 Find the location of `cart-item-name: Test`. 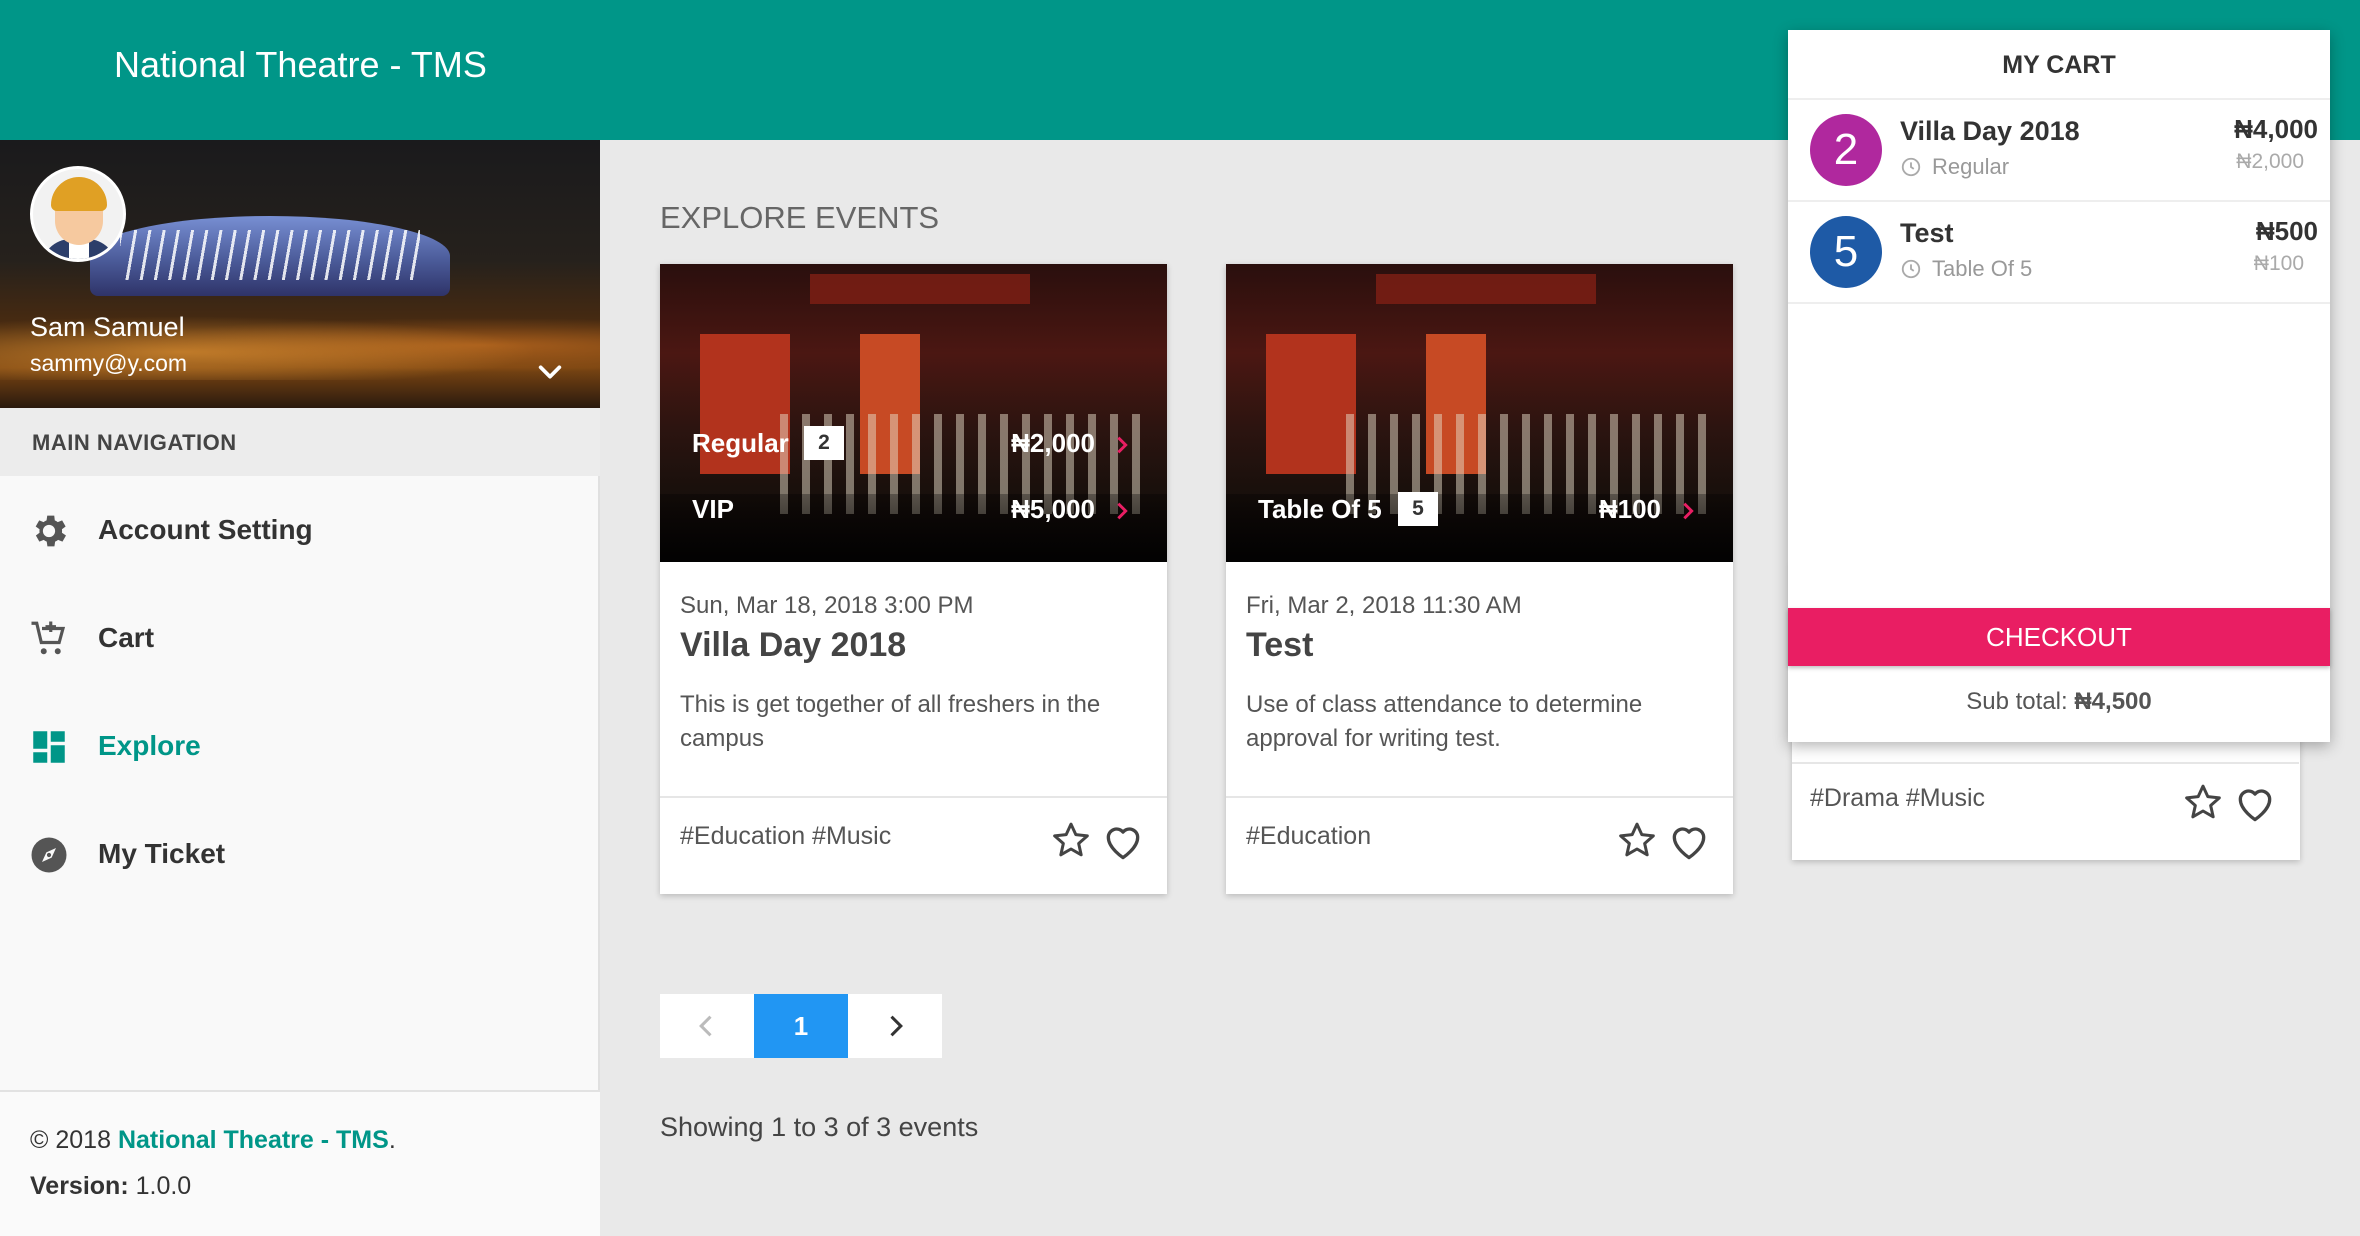

cart-item-name: Test is located at coordinates (1927, 233).